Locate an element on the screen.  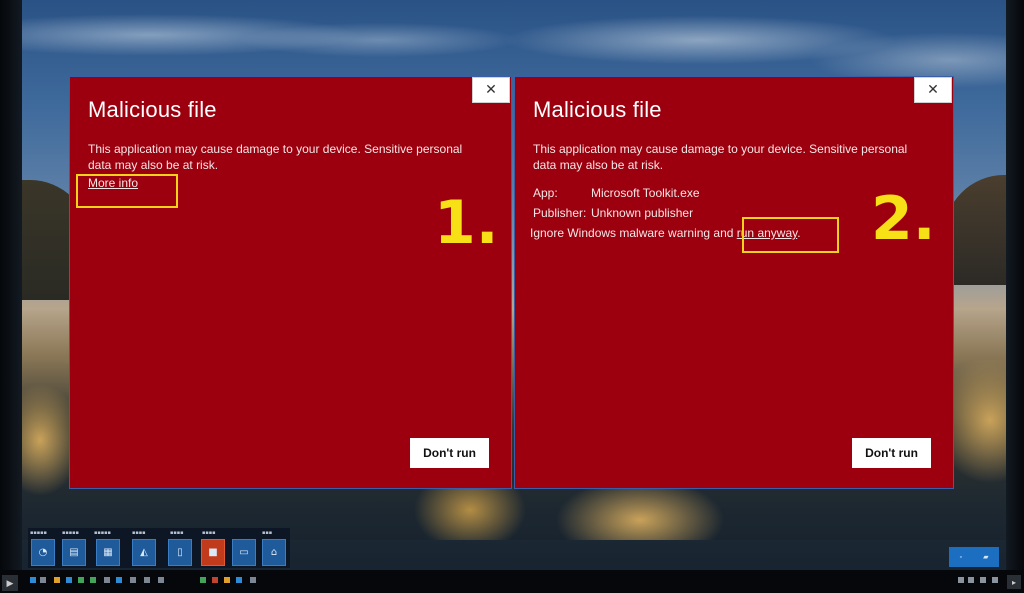
start-tile-icon: ⌂ is located at coordinates (274, 552).